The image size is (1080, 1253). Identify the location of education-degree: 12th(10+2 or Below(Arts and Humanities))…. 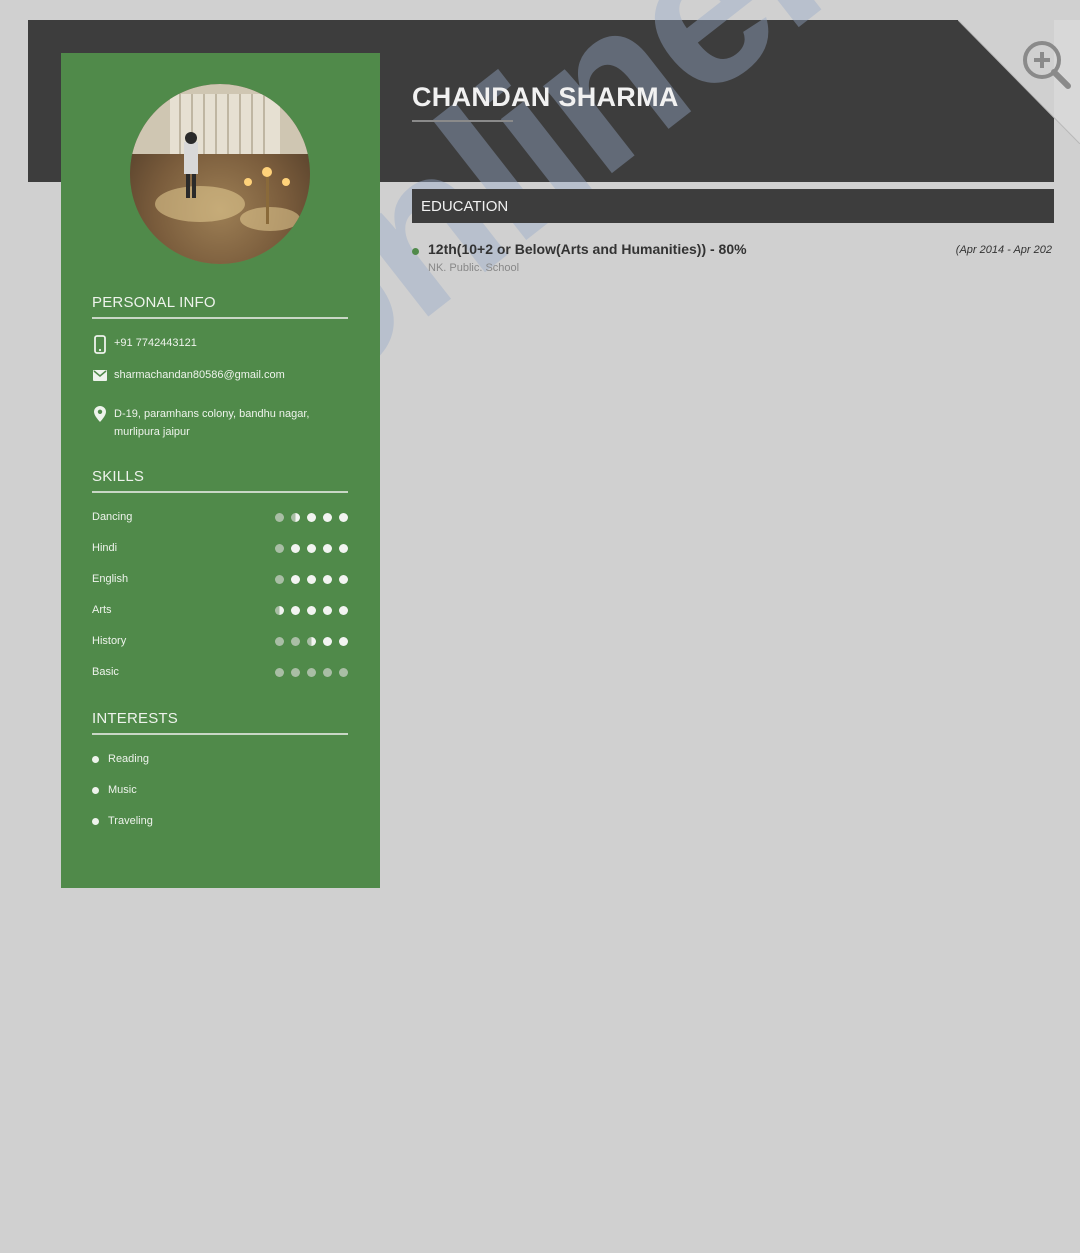
(587, 249).